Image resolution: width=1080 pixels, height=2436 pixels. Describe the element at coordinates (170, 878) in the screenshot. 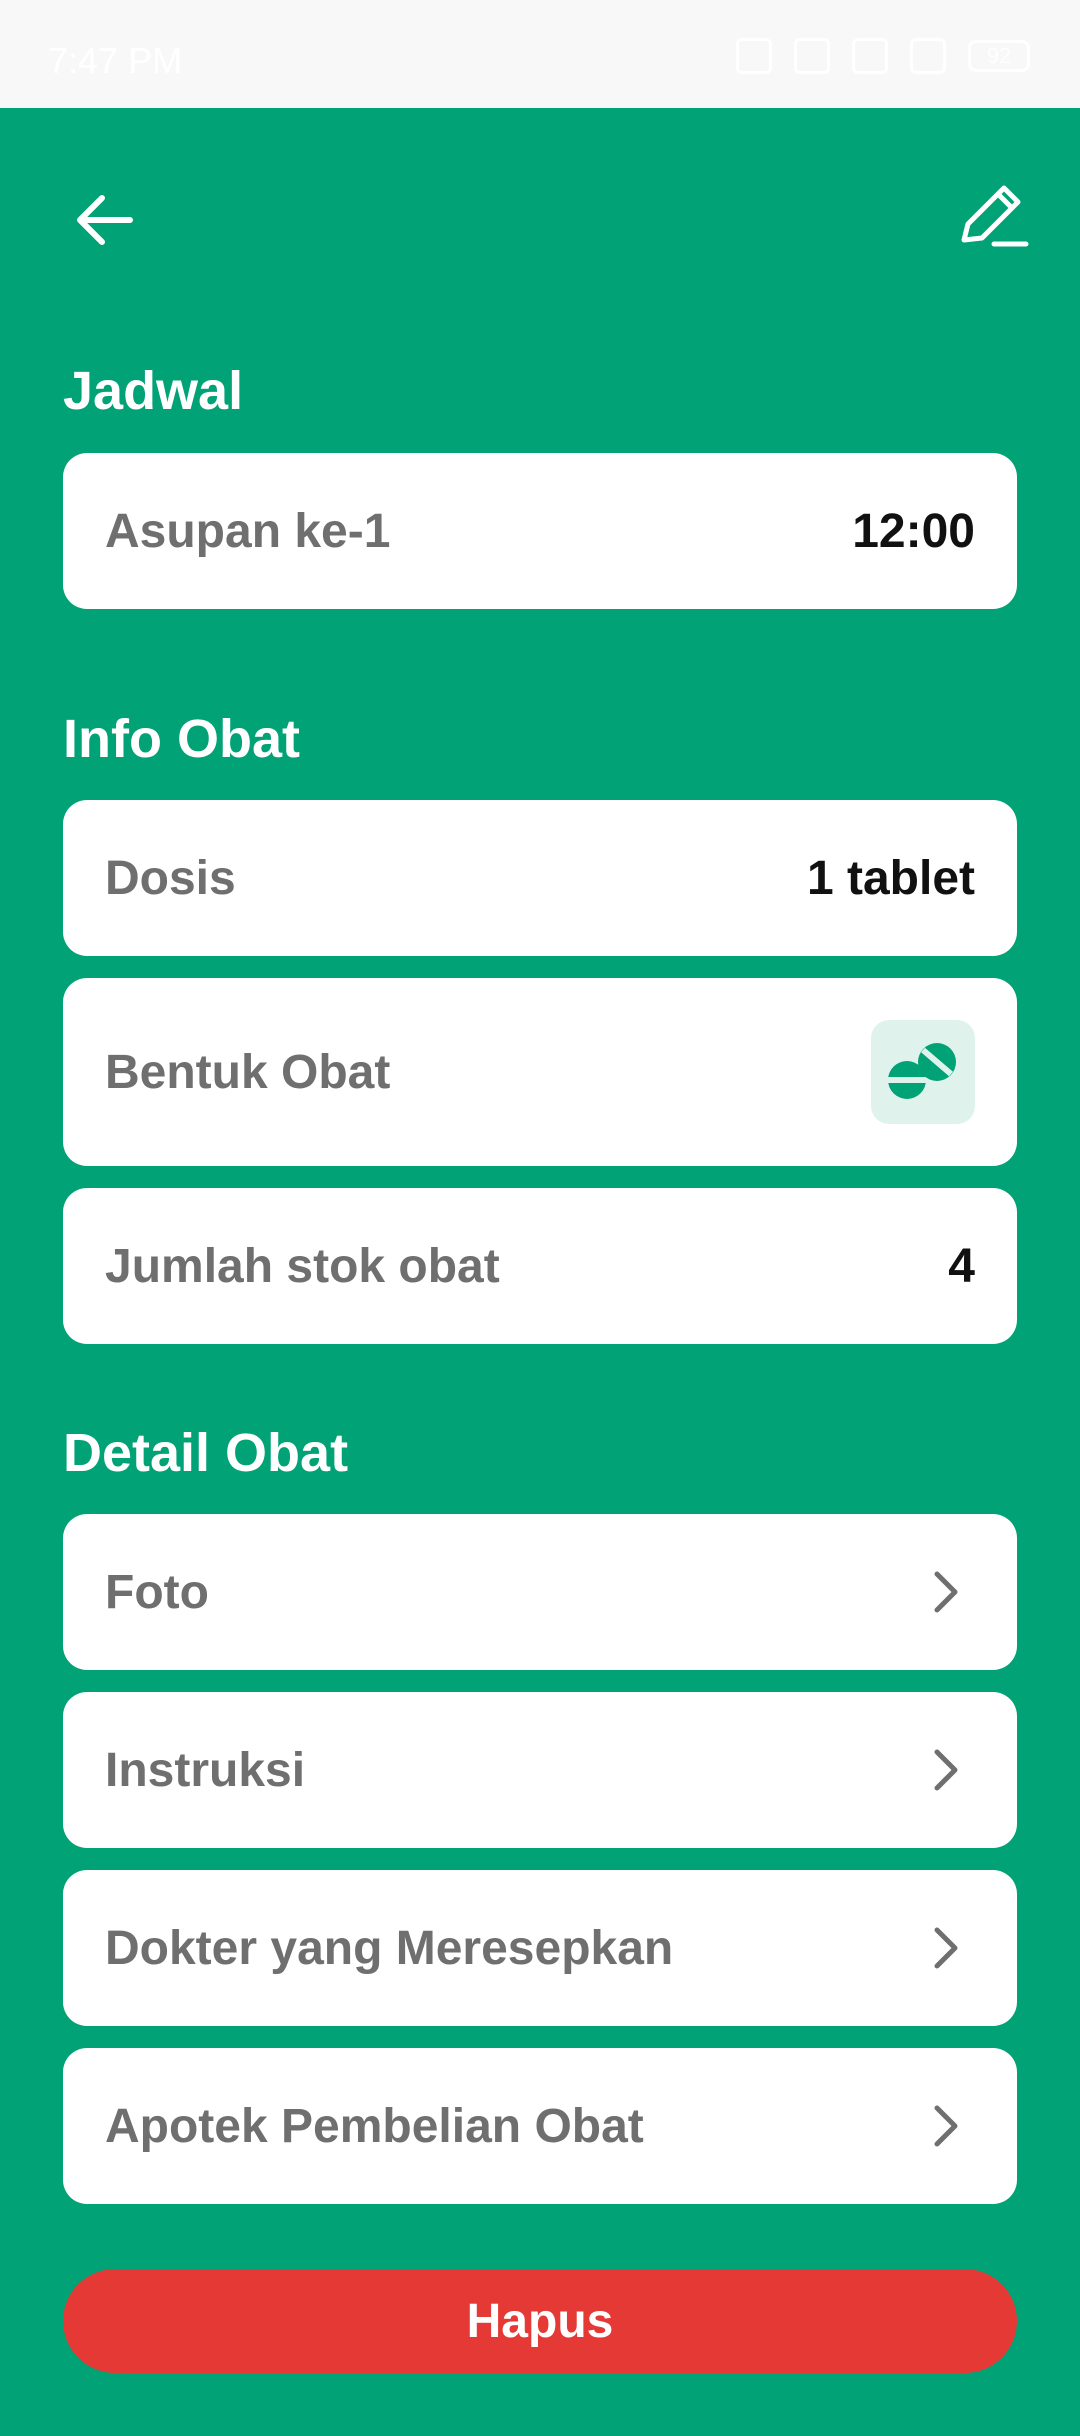

I see `dose-label: Dosis` at that location.